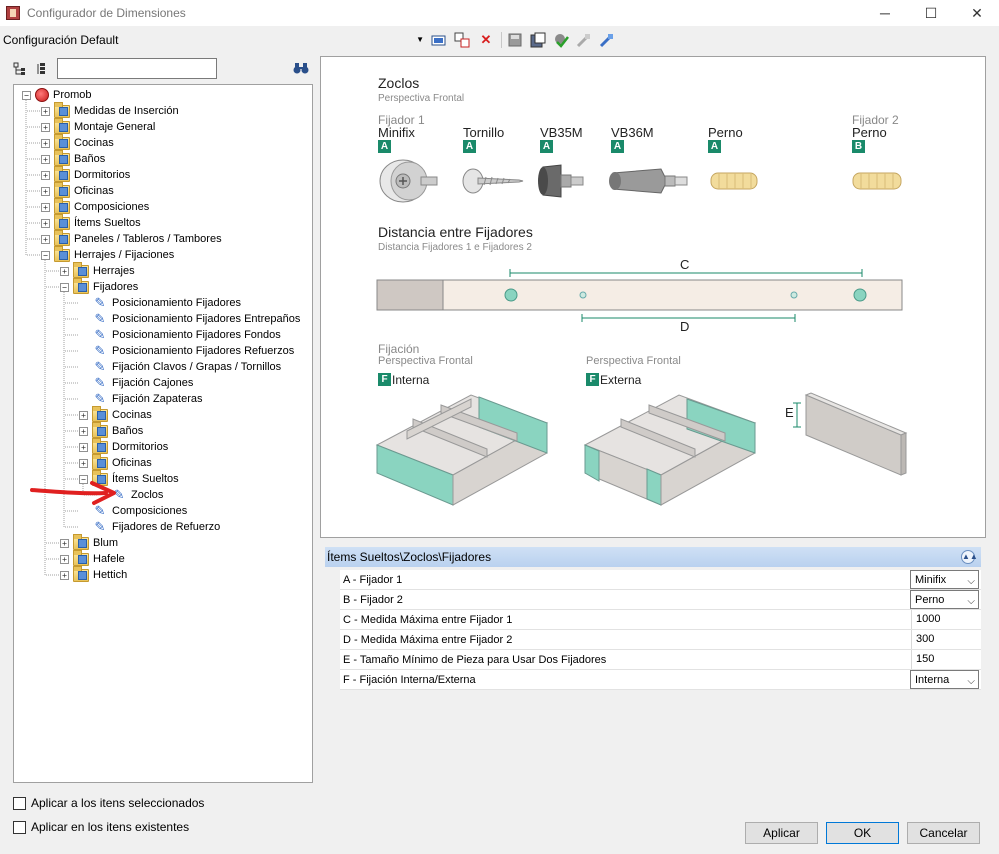 The image size is (999, 854). What do you see at coordinates (136, 383) in the screenshot?
I see `tree-item: ✎ Fijación Cajones` at bounding box center [136, 383].